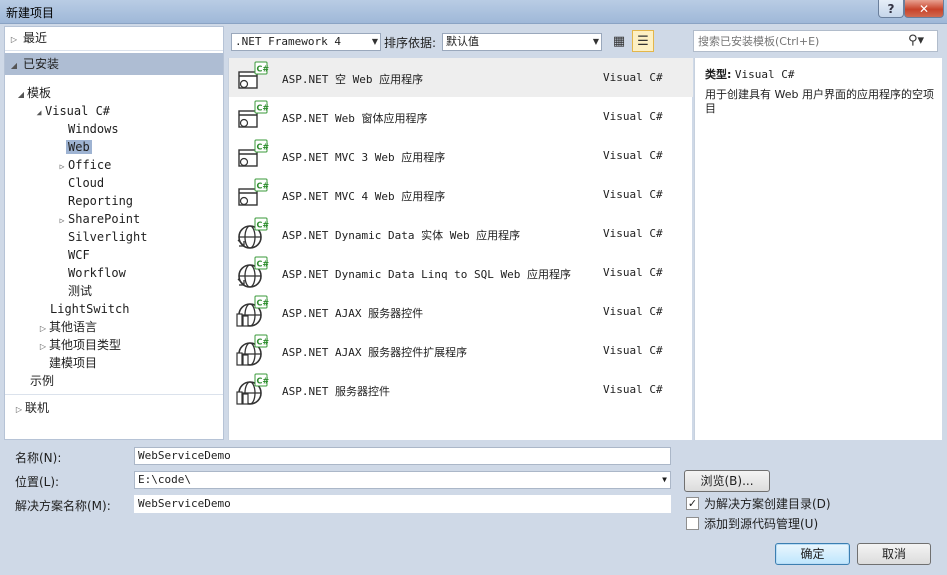  What do you see at coordinates (37, 482) in the screenshot?
I see `location-label: 位置(L):` at bounding box center [37, 482].